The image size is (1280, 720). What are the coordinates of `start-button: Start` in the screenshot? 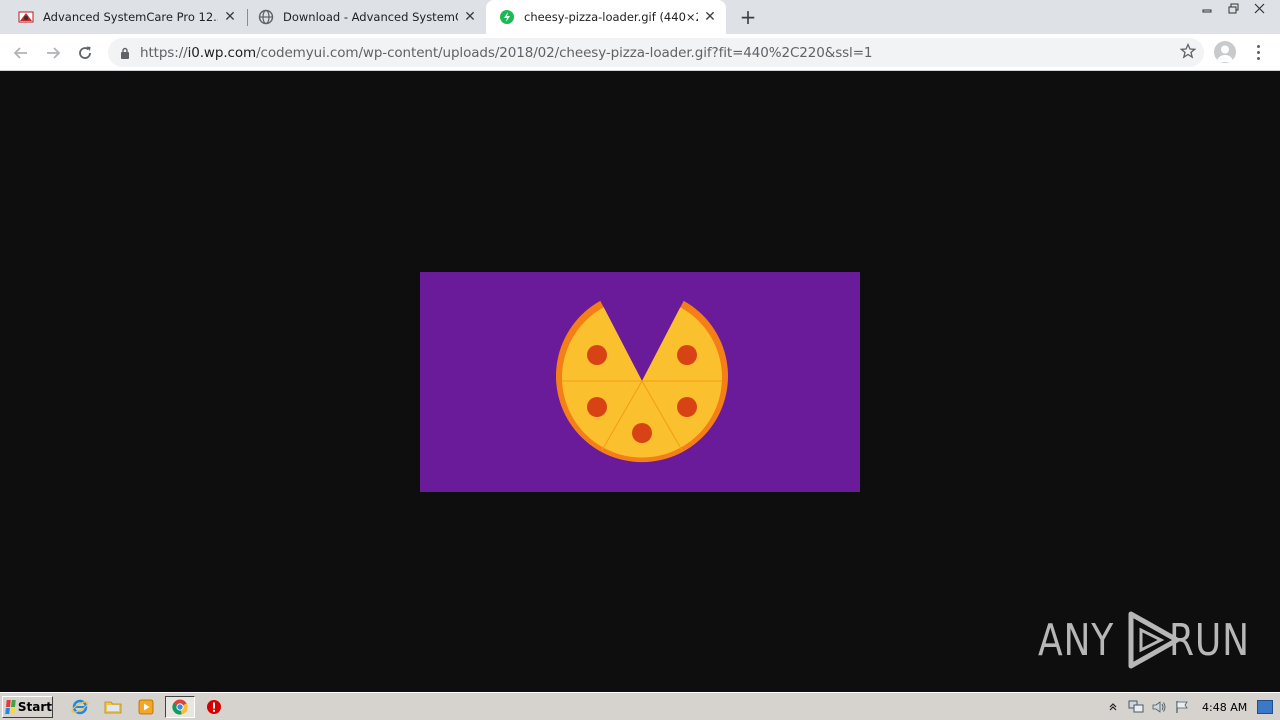 It's located at (27, 707).